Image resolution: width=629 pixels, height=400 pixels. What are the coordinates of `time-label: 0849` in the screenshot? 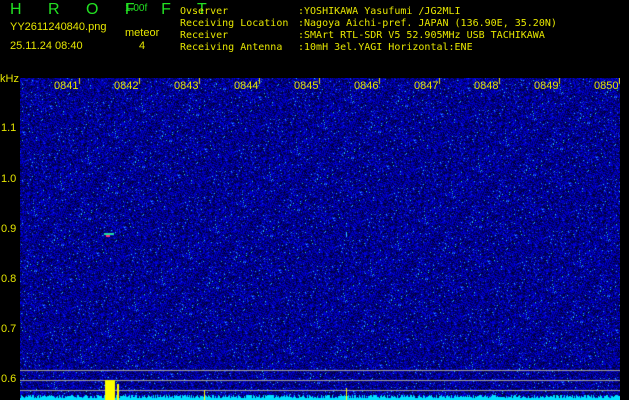 It's located at (546, 86).